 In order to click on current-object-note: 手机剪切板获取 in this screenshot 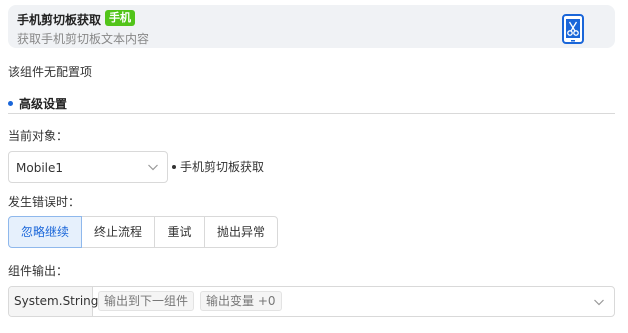, I will do `click(218, 166)`.